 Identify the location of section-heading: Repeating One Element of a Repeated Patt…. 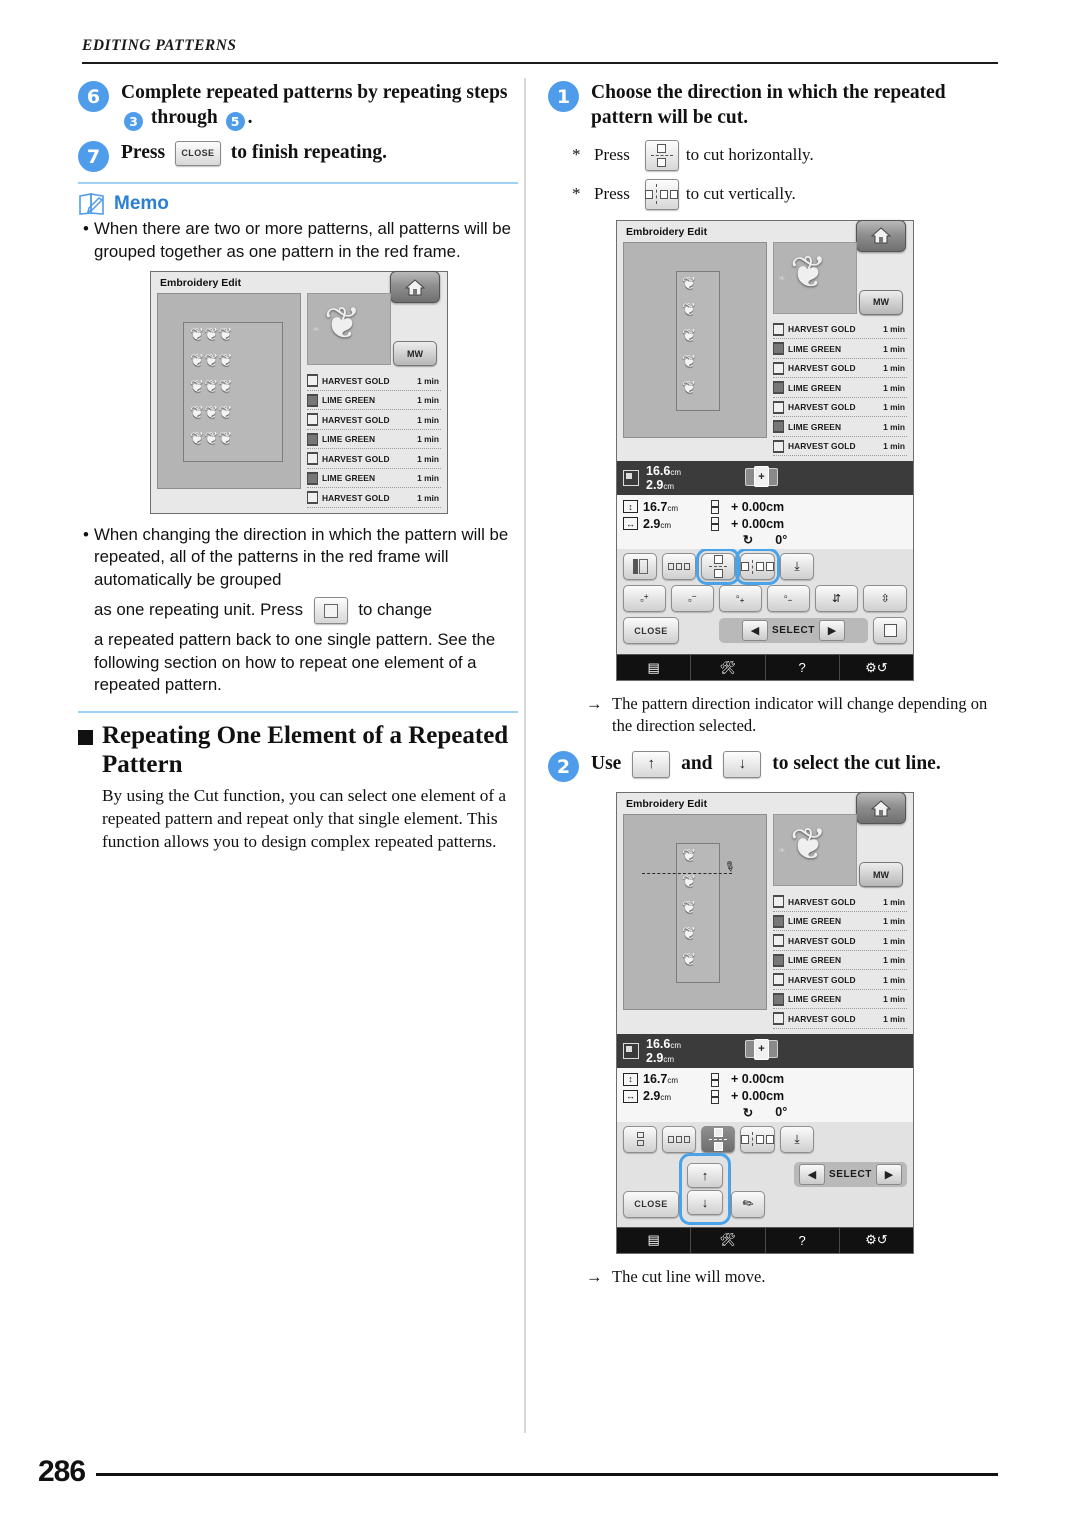
(298, 750).